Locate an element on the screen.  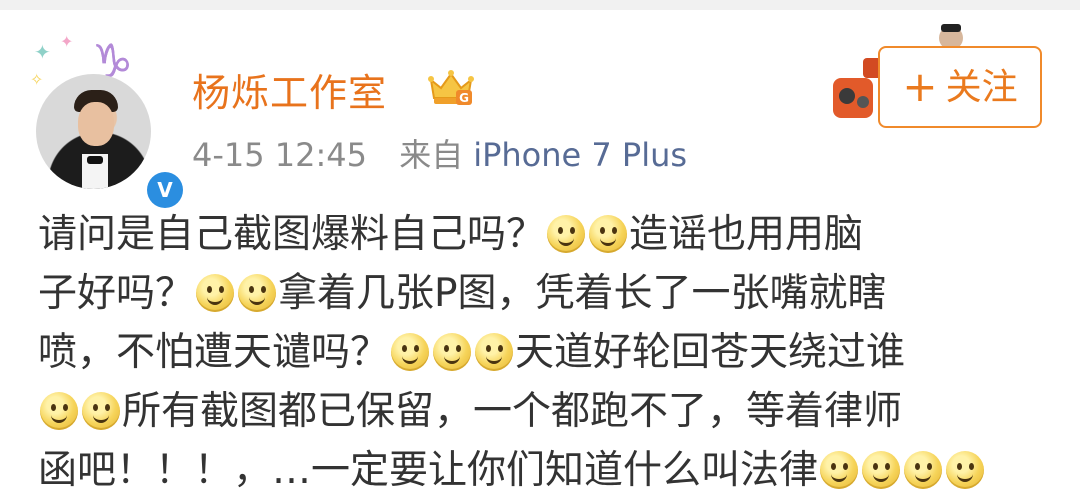
post-text: 函吧！！！，…一定要让你们知道什么叫法律 is located at coordinates (428, 470).